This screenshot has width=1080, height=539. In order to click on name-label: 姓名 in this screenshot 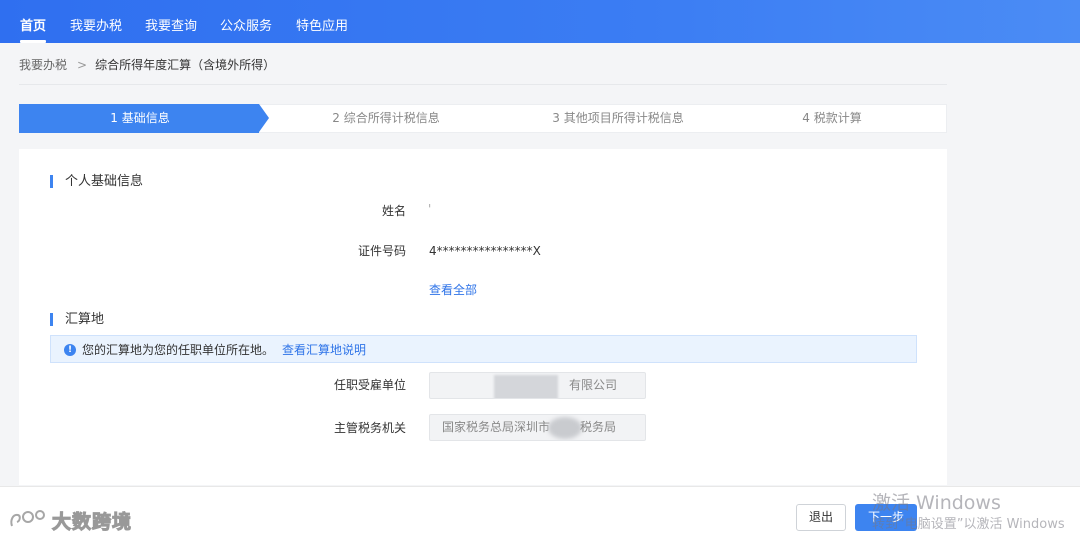, I will do `click(393, 211)`.